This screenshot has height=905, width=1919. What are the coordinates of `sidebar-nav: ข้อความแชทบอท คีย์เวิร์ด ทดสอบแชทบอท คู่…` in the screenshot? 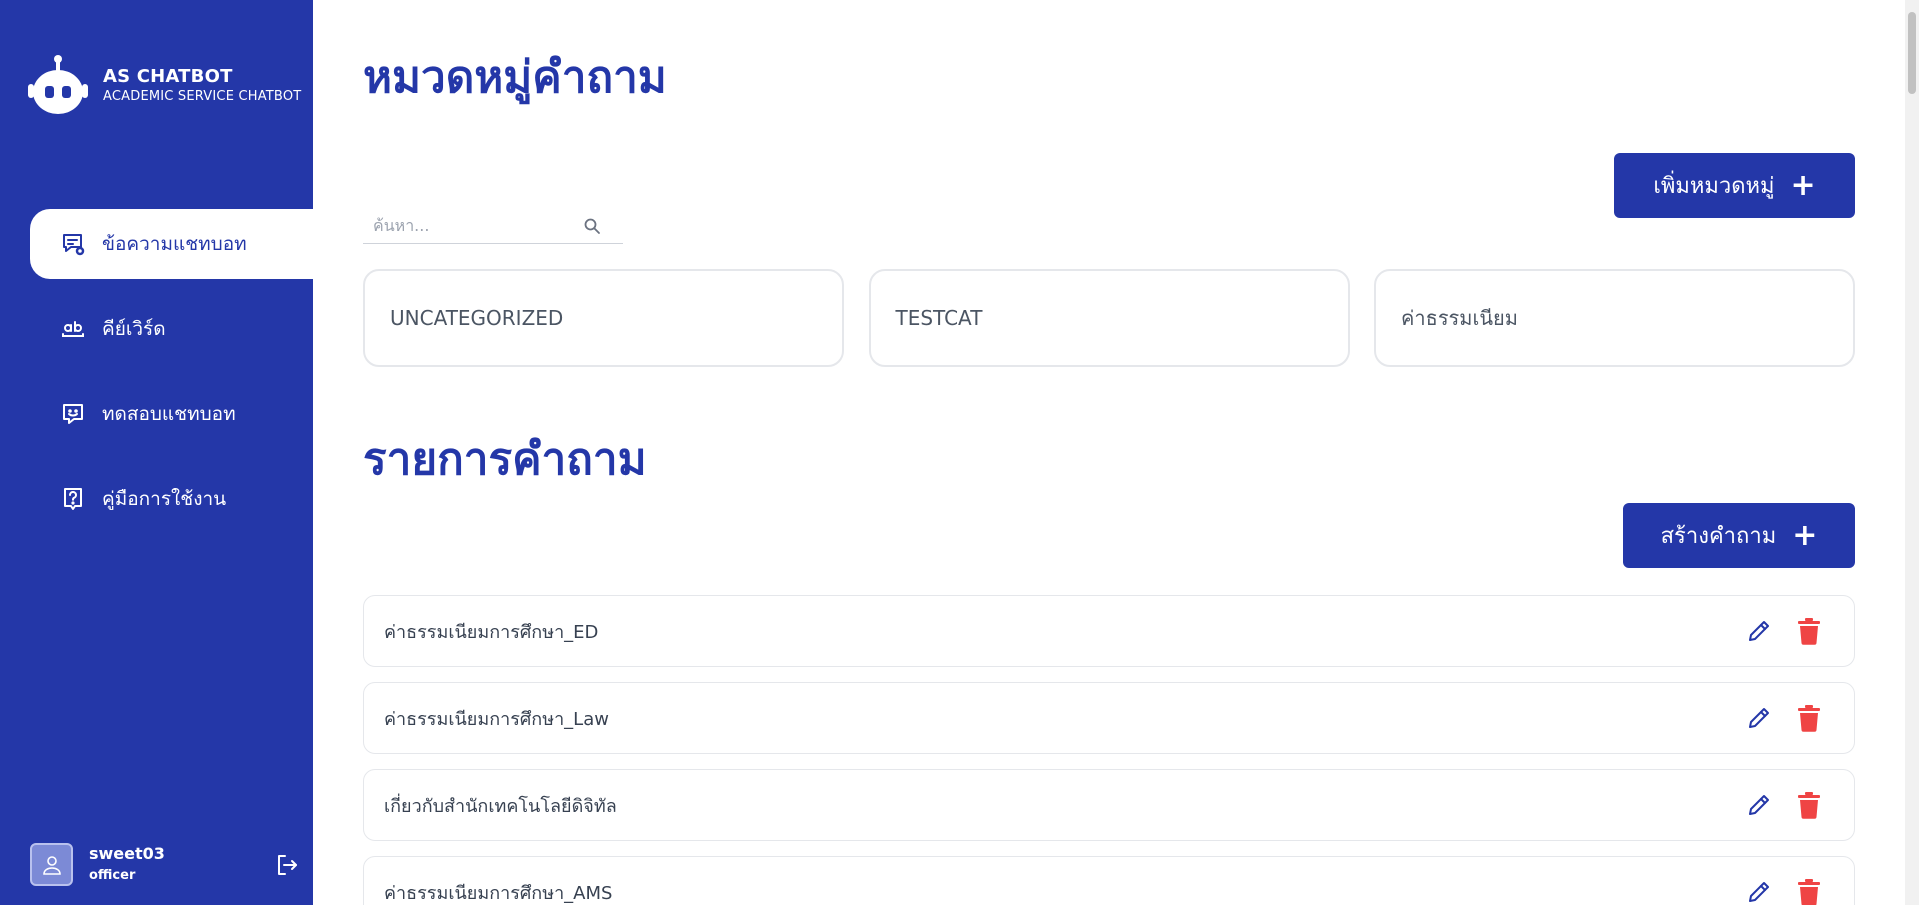 It's located at (171, 379).